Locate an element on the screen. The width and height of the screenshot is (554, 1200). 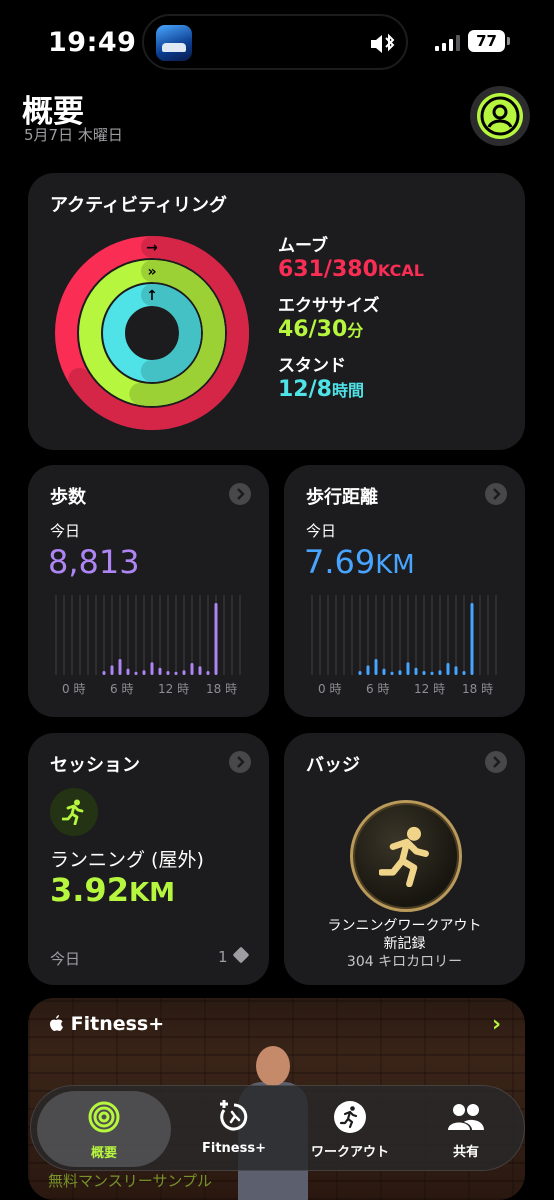
distance-unit: KM is located at coordinates (395, 565).